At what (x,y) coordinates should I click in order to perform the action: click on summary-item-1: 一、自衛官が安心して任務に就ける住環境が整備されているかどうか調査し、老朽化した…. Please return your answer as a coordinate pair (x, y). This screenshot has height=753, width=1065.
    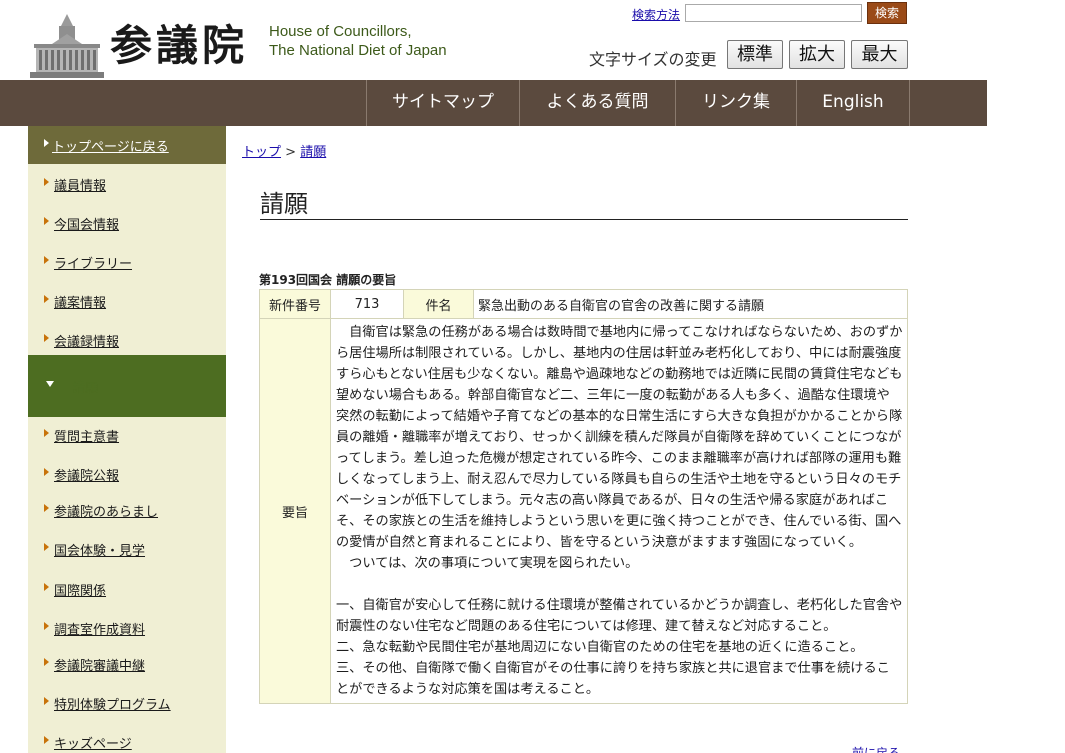
    Looking at the image, I should click on (619, 616).